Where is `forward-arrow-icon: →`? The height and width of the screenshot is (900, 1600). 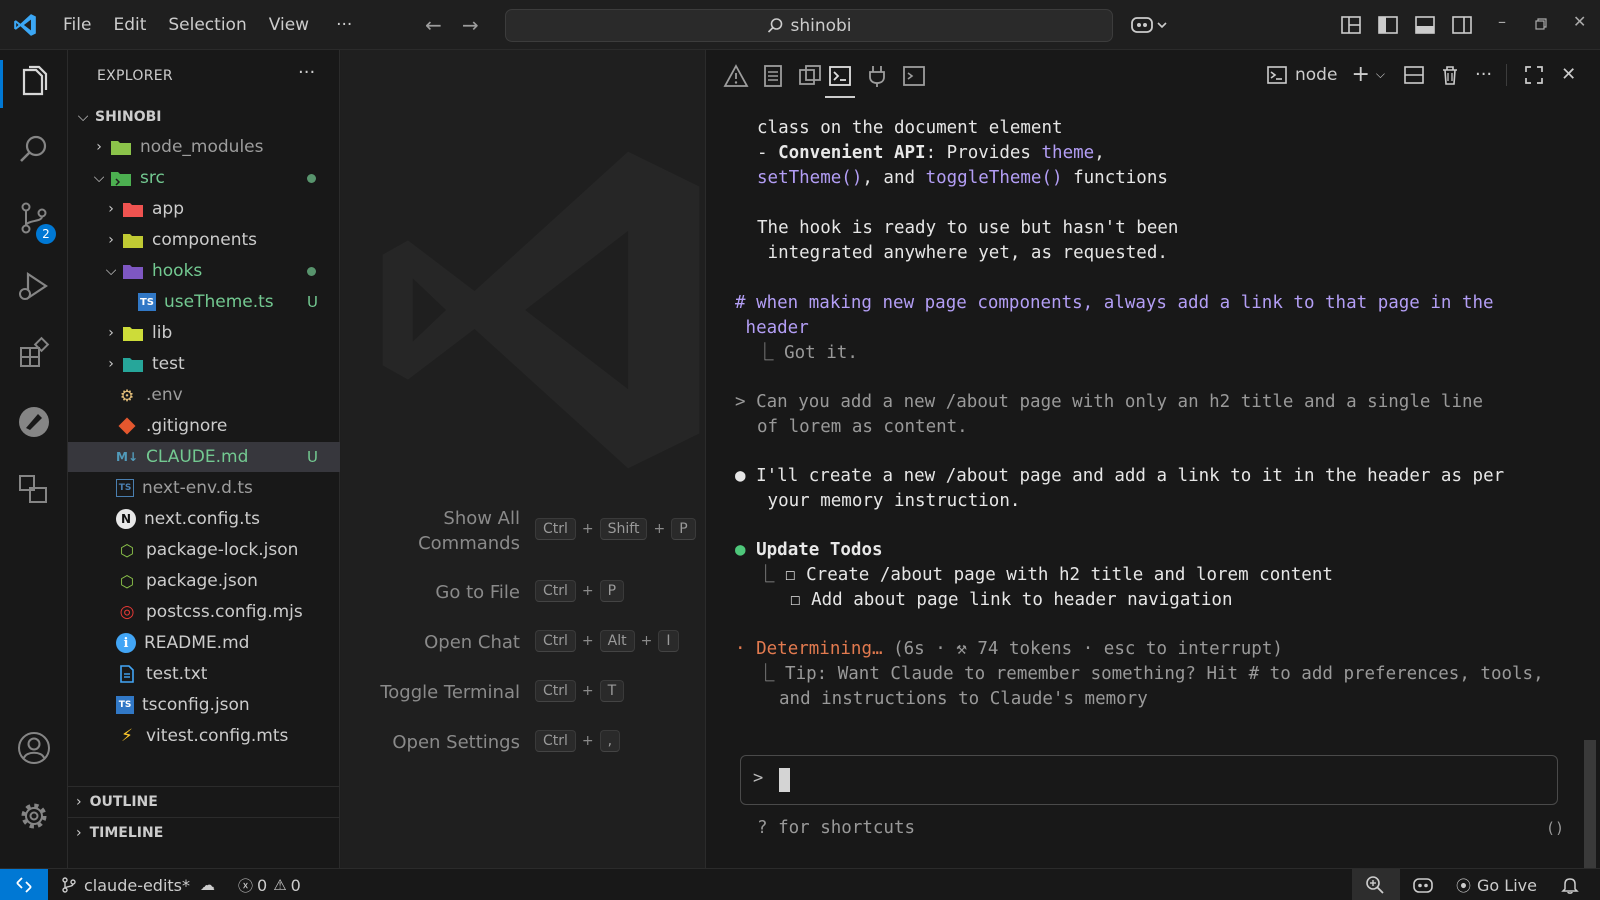 forward-arrow-icon: → is located at coordinates (470, 25).